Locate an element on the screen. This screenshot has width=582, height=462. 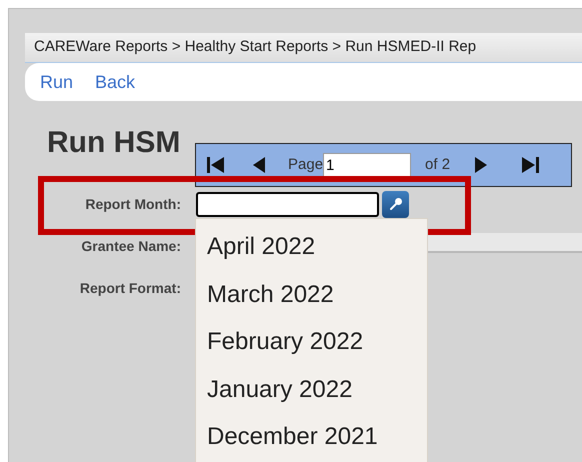
breadcrumb: CAREWare Reports > Healthy Start Reports > Run HSMED-II Rep is located at coordinates (255, 47).